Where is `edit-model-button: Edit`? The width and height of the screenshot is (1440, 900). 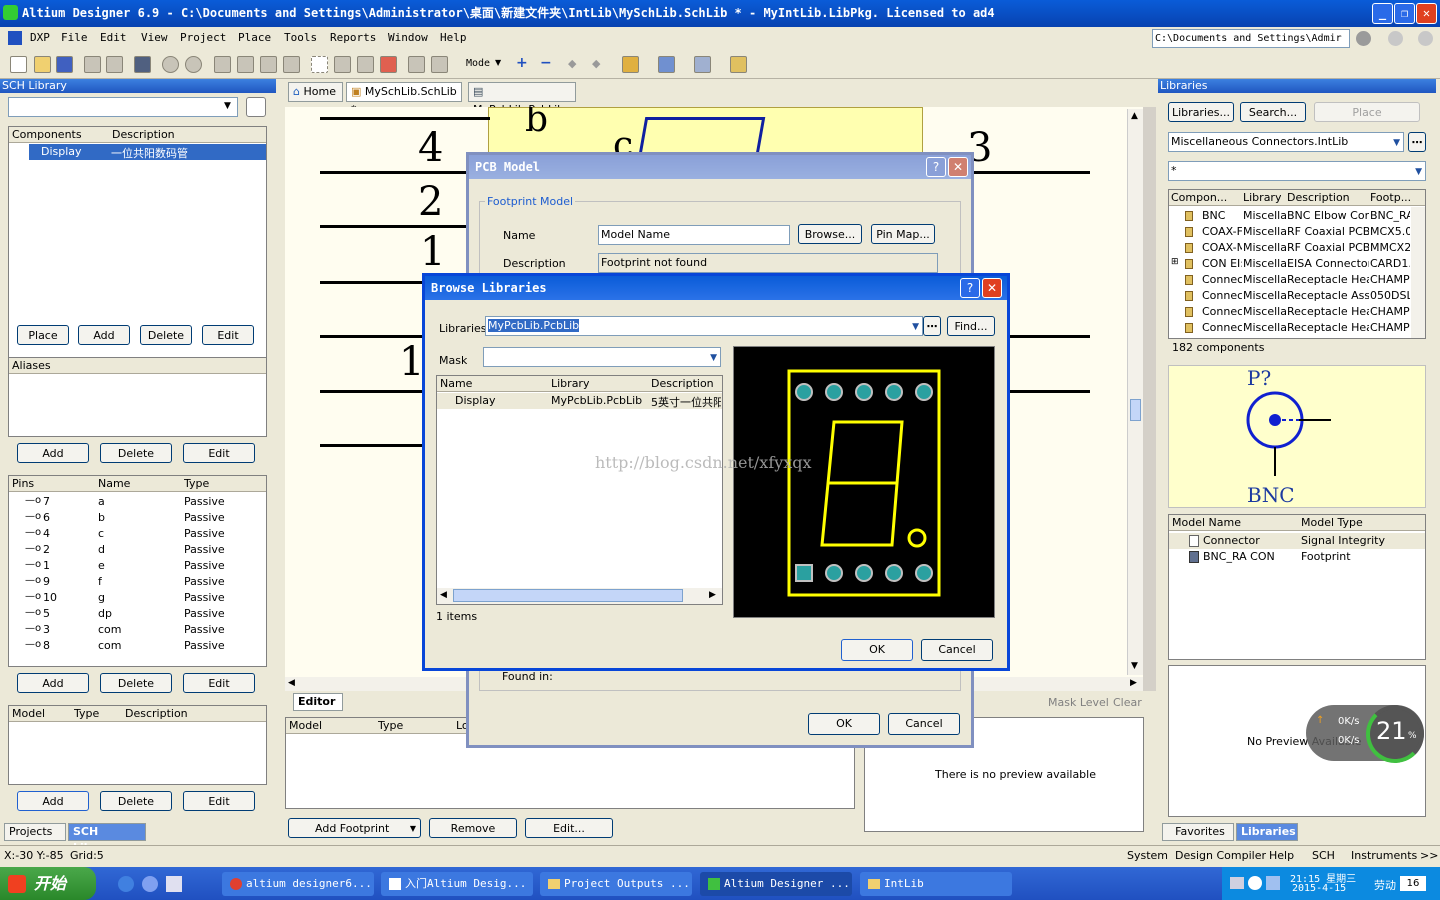
edit-model-button: Edit is located at coordinates (219, 801).